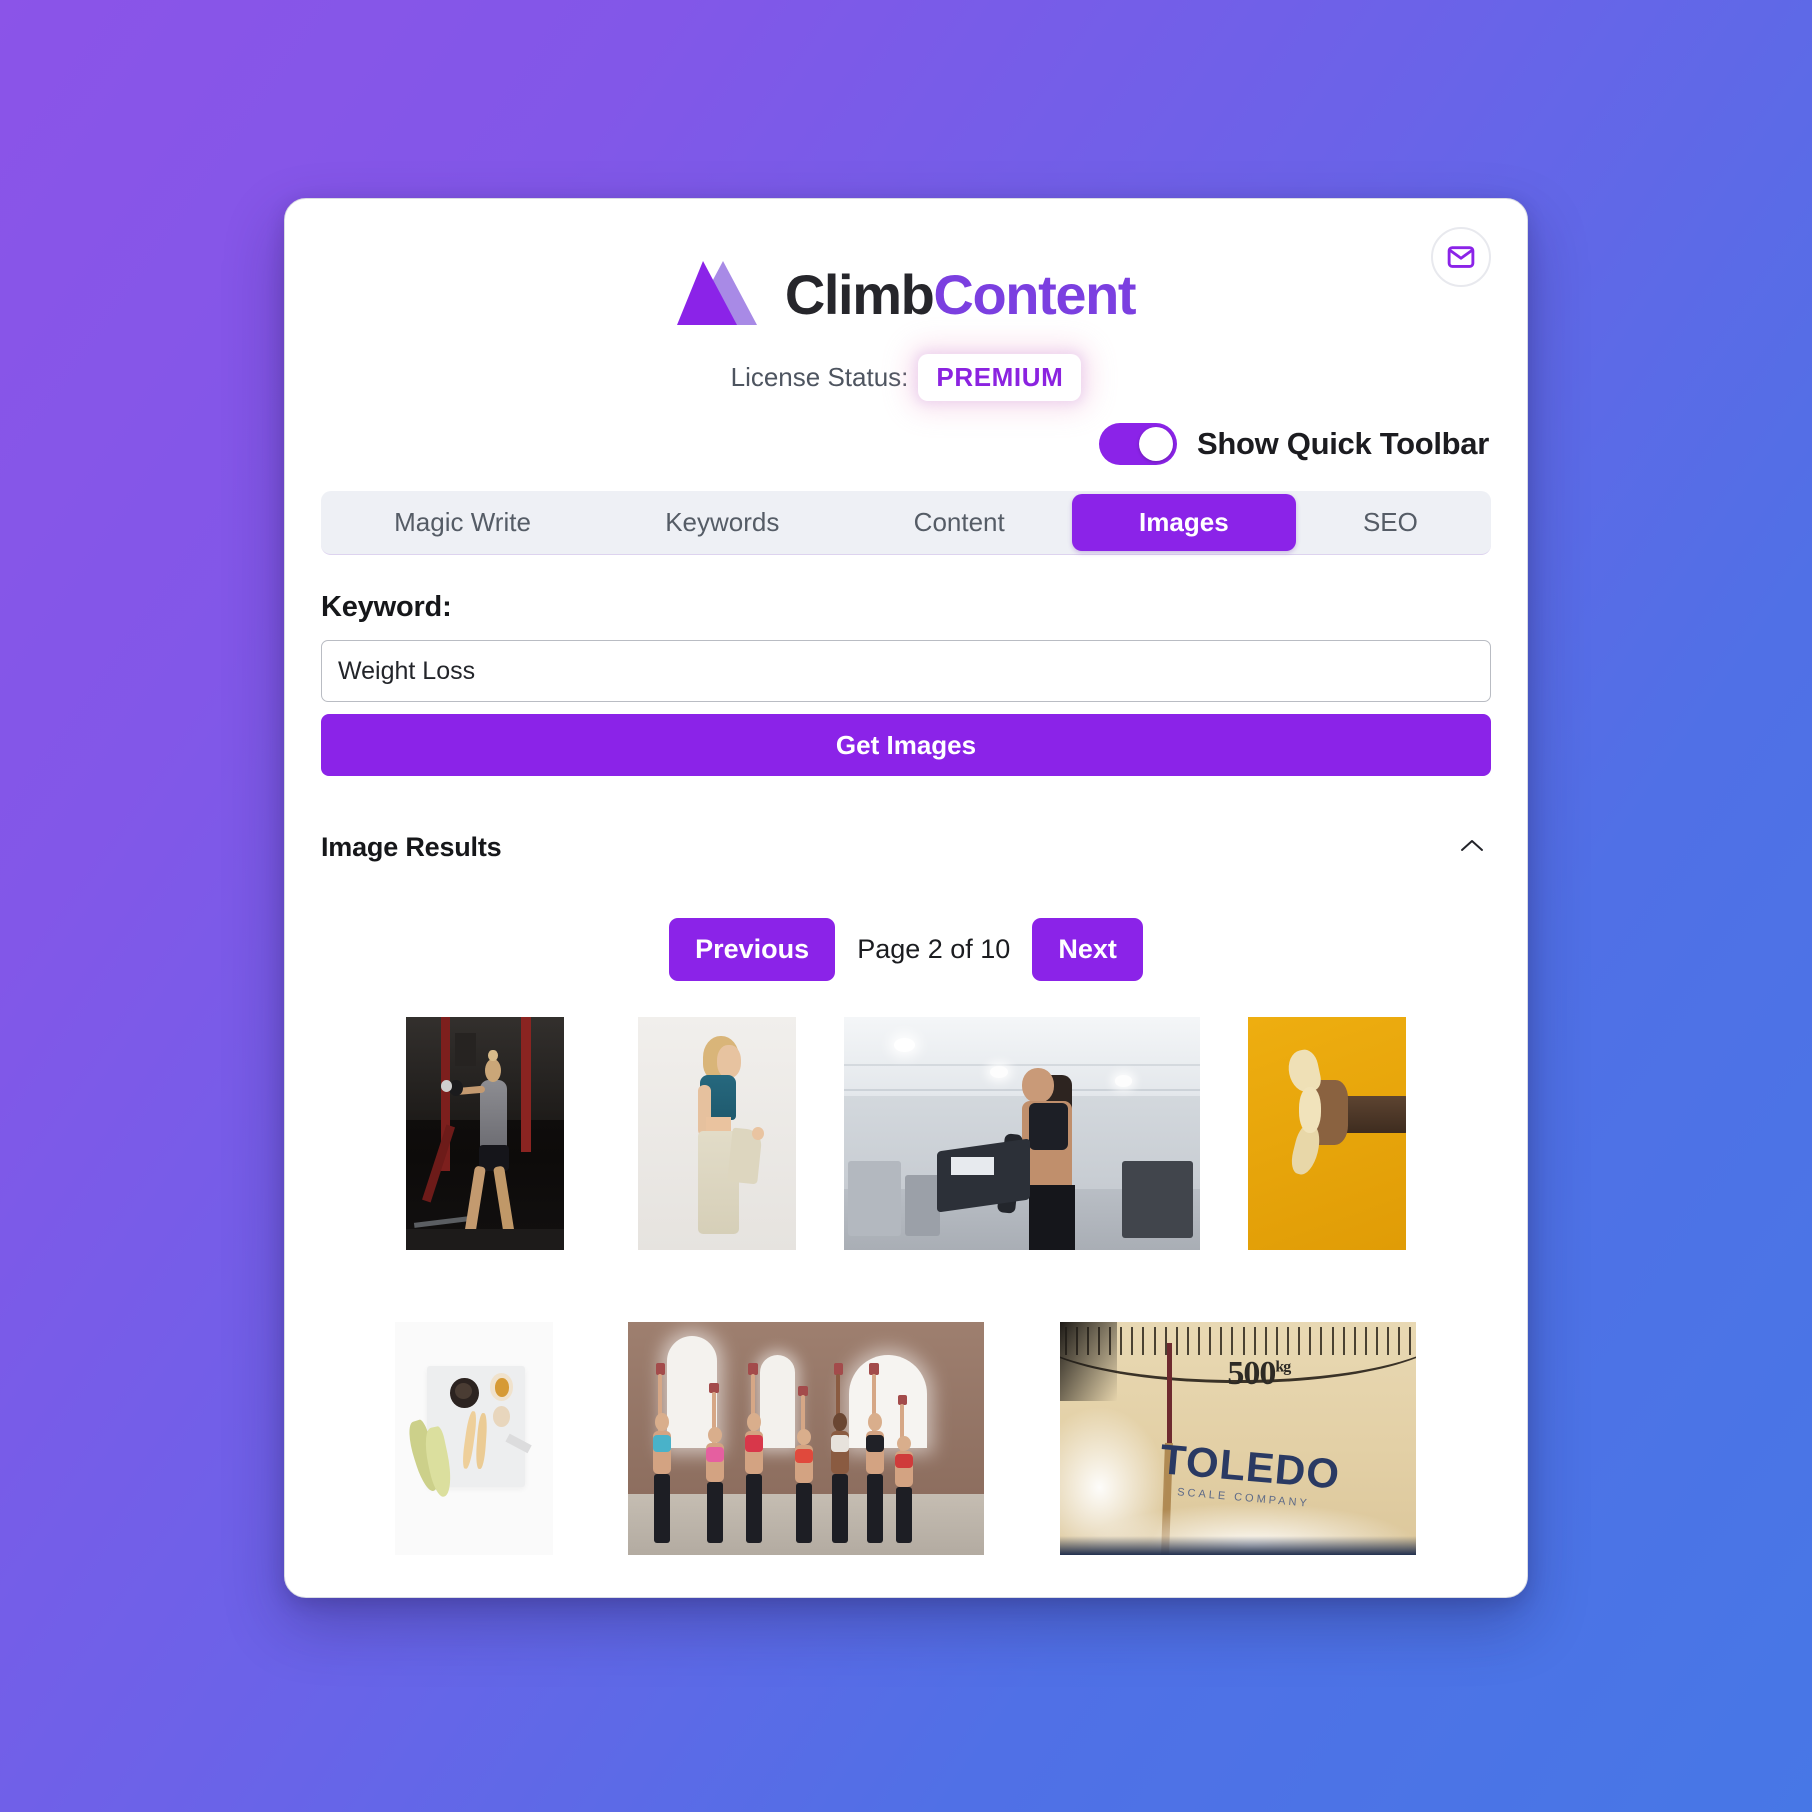 The image size is (1812, 1812). What do you see at coordinates (819, 377) in the screenshot?
I see `license-status-label: License Status:` at bounding box center [819, 377].